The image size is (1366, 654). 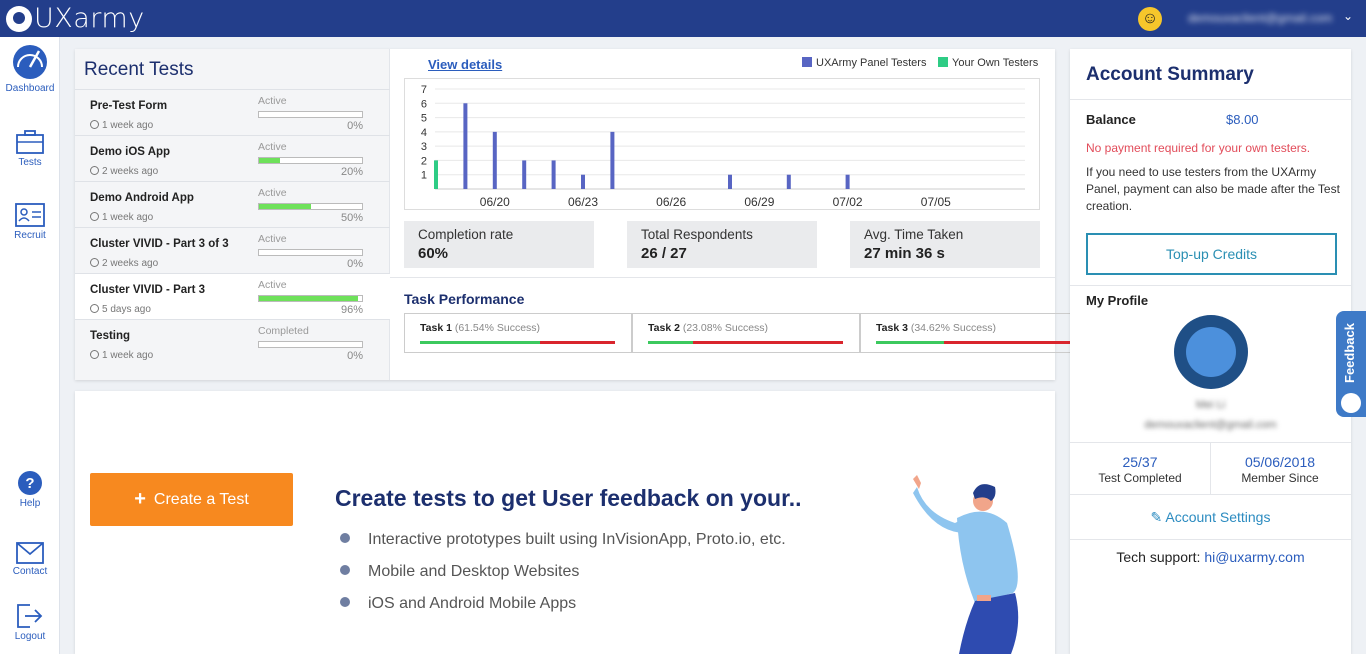 I want to click on test-name: Cluster VIVID - Part 3 of 3, so click(x=159, y=244).